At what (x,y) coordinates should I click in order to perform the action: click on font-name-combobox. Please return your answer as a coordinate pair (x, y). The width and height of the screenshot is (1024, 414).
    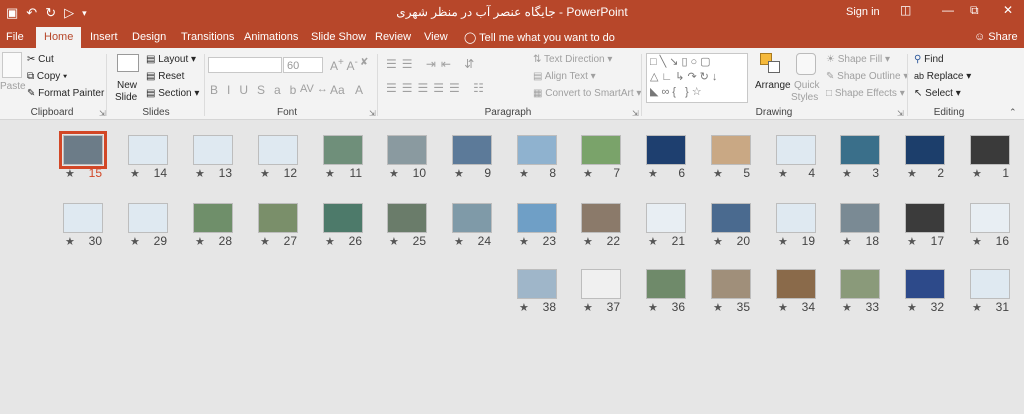
    Looking at the image, I should click on (245, 65).